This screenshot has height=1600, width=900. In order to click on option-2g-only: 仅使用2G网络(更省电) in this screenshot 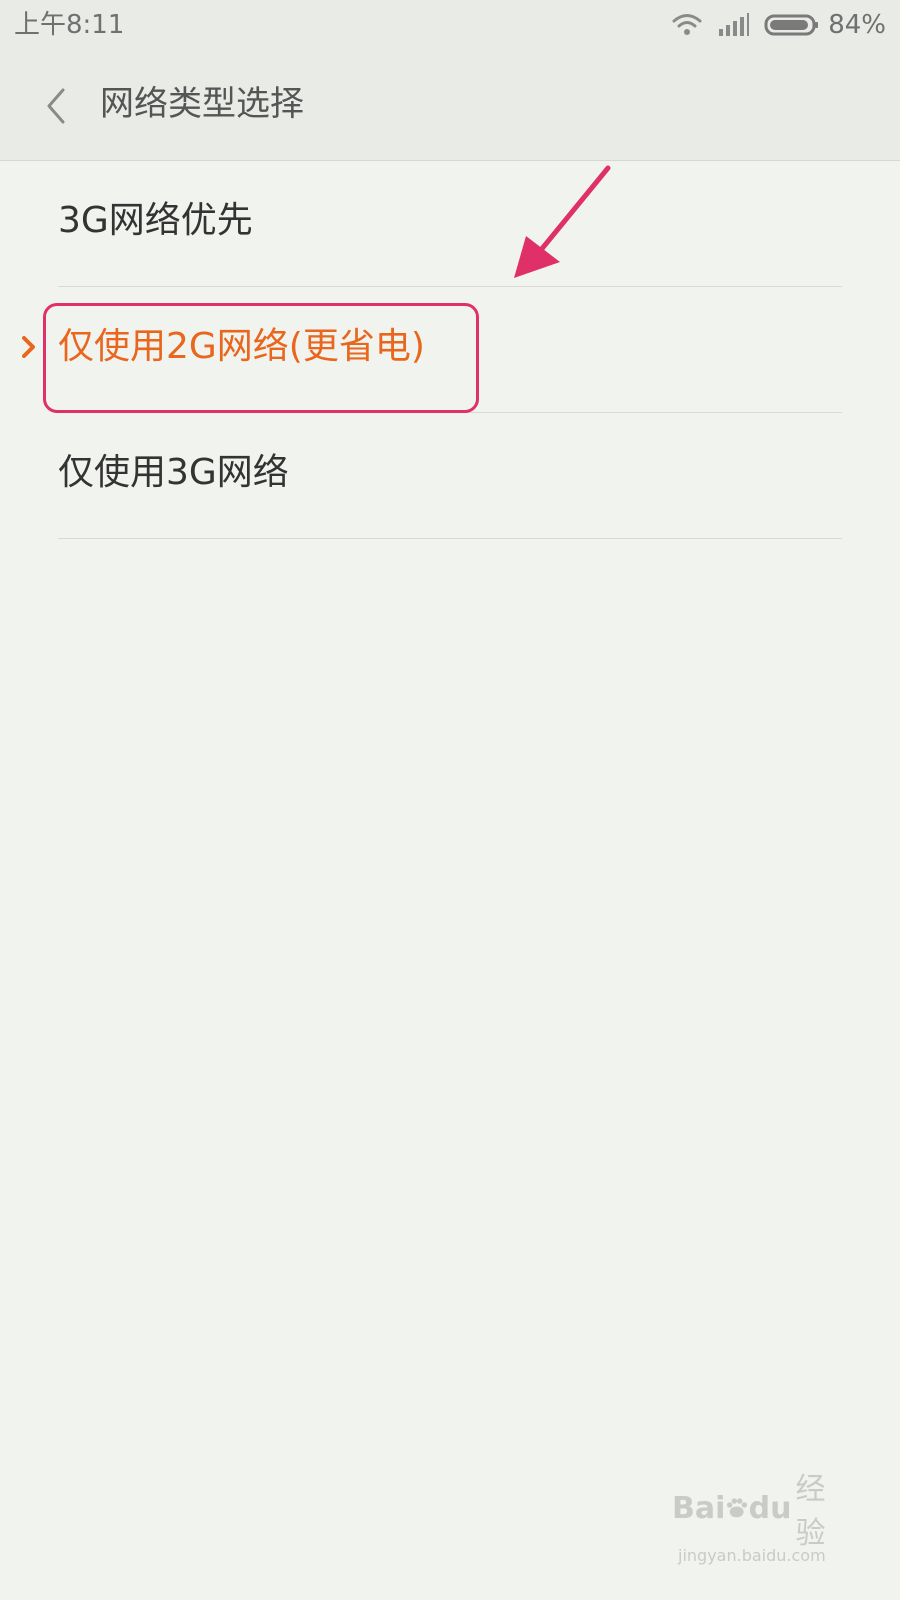, I will do `click(450, 350)`.